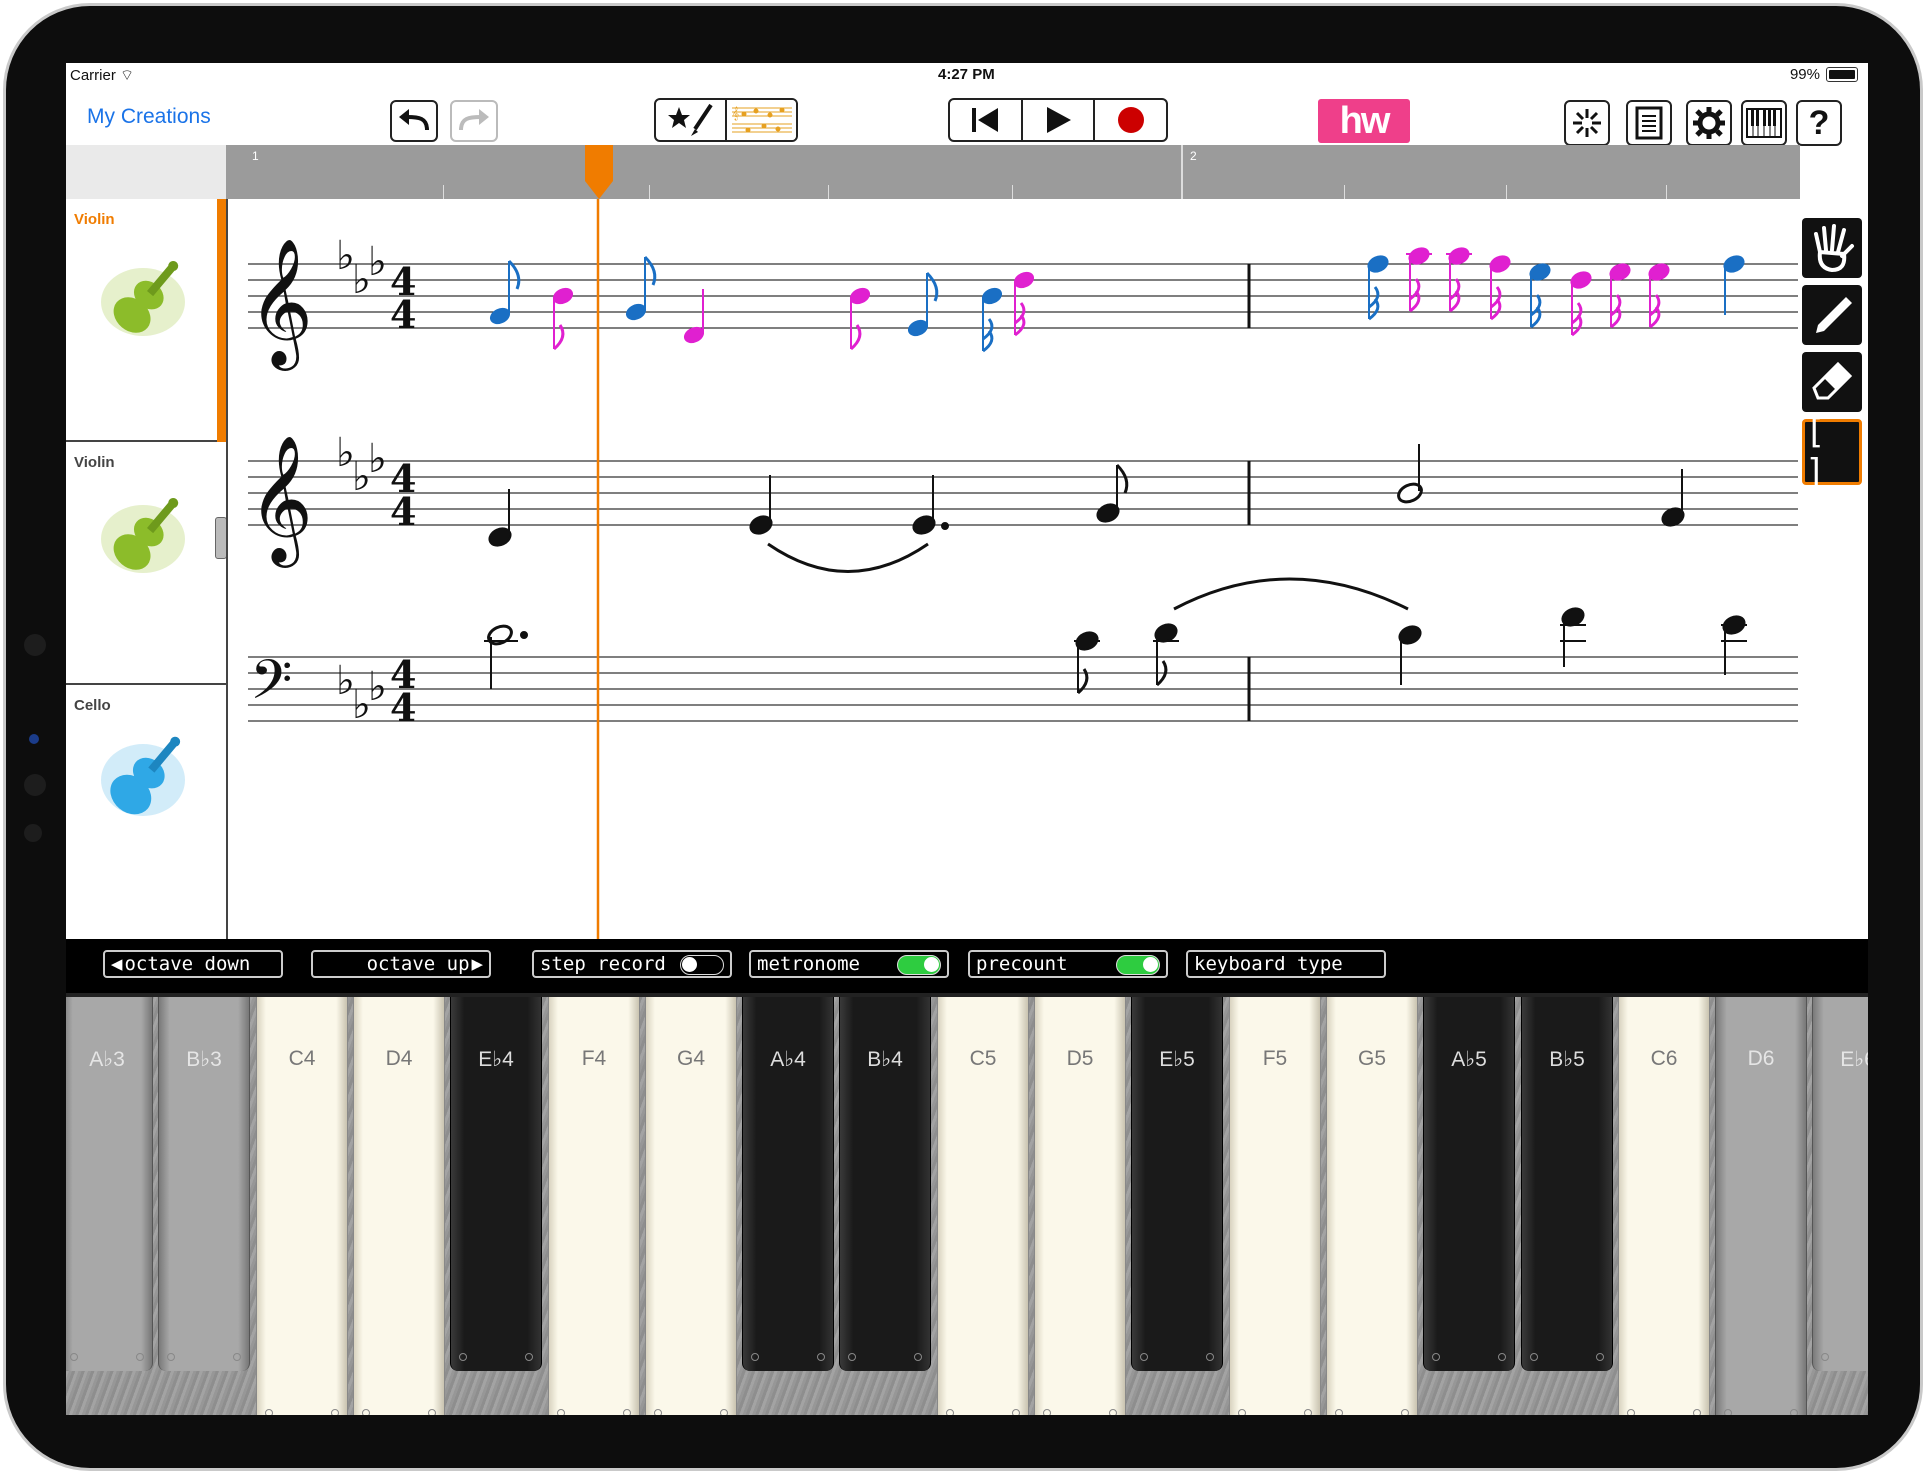 The image size is (1930, 1478). What do you see at coordinates (849, 964) in the screenshot?
I see `metronome-toggle: metronome` at bounding box center [849, 964].